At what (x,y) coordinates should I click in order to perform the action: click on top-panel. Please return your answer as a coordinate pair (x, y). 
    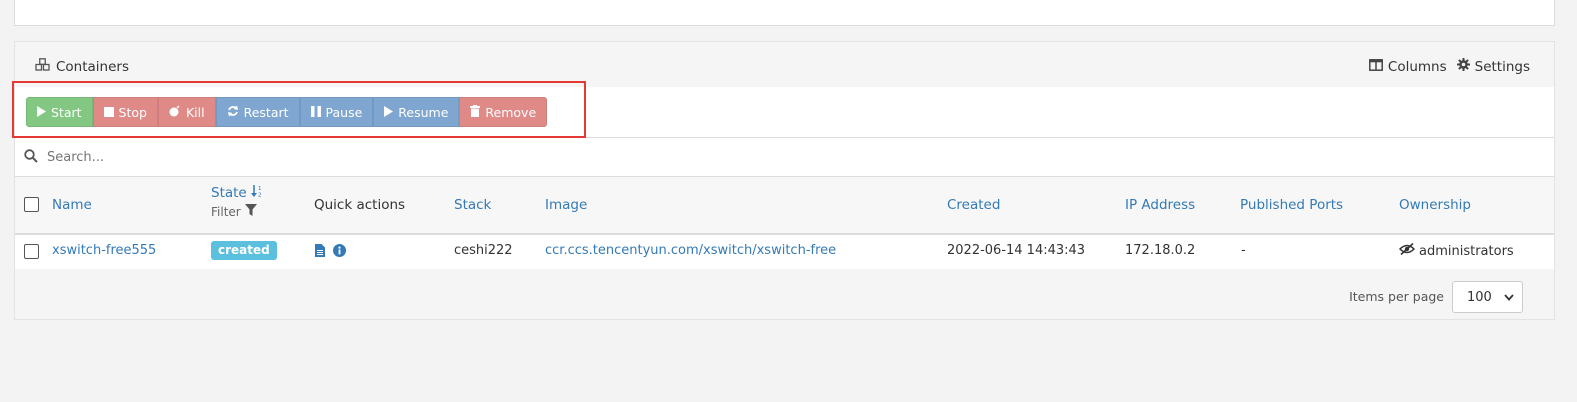
    Looking at the image, I should click on (784, 13).